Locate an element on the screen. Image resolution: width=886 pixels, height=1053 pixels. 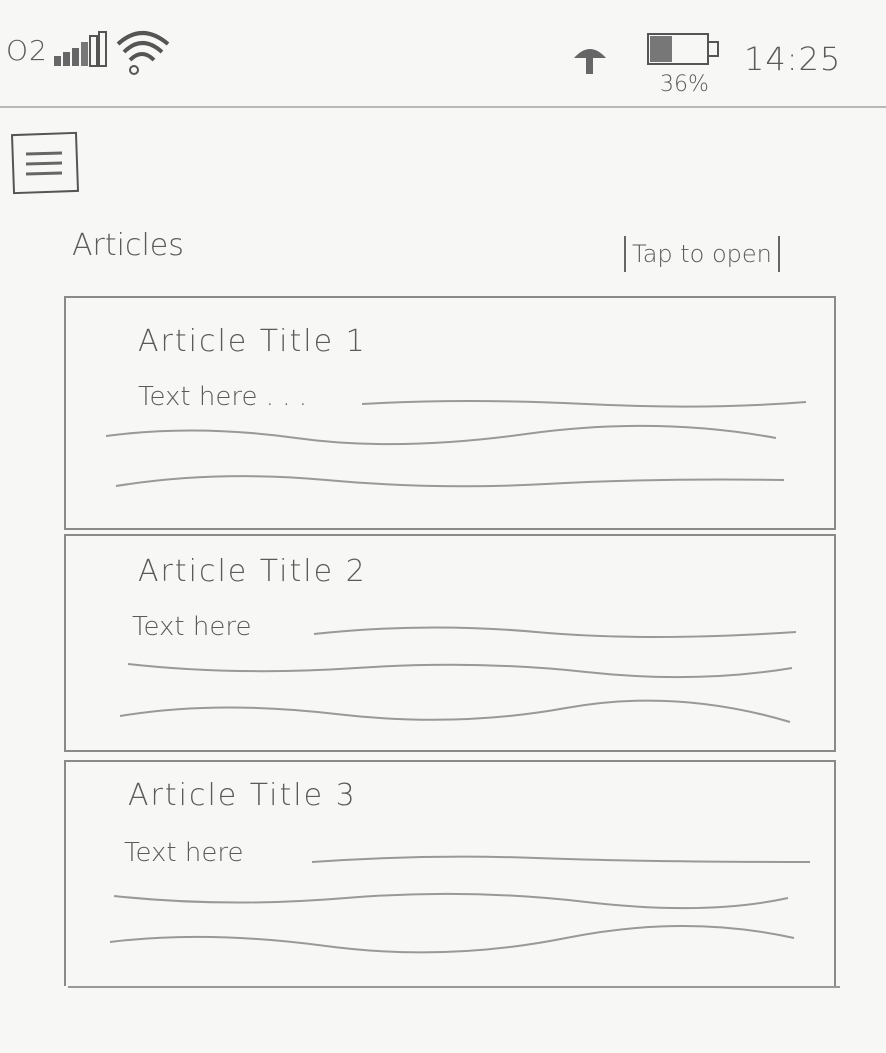
tap-to-open-hint: Tap to open is located at coordinates (702, 254).